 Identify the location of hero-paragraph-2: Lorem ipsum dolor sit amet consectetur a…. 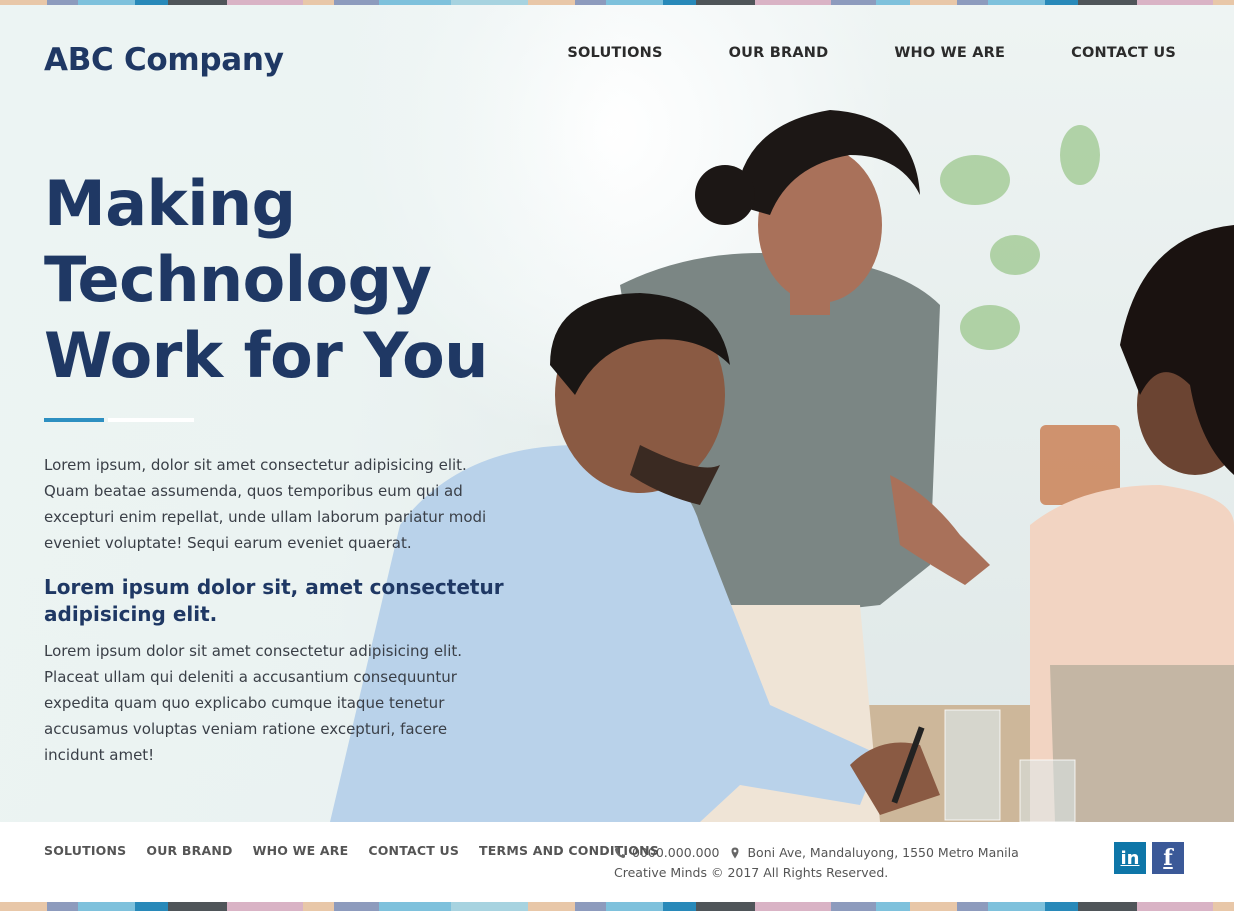
(253, 703).